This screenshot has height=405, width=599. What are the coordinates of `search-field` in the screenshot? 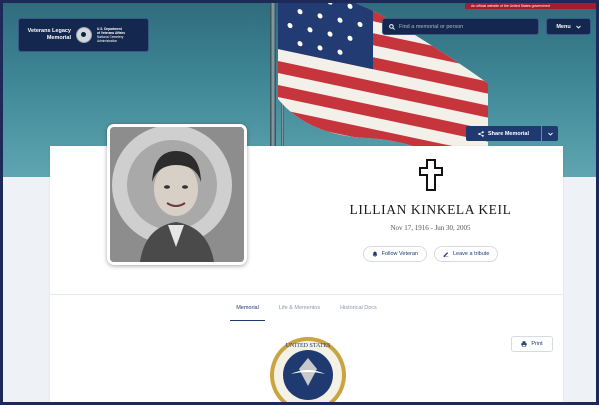 It's located at (460, 26).